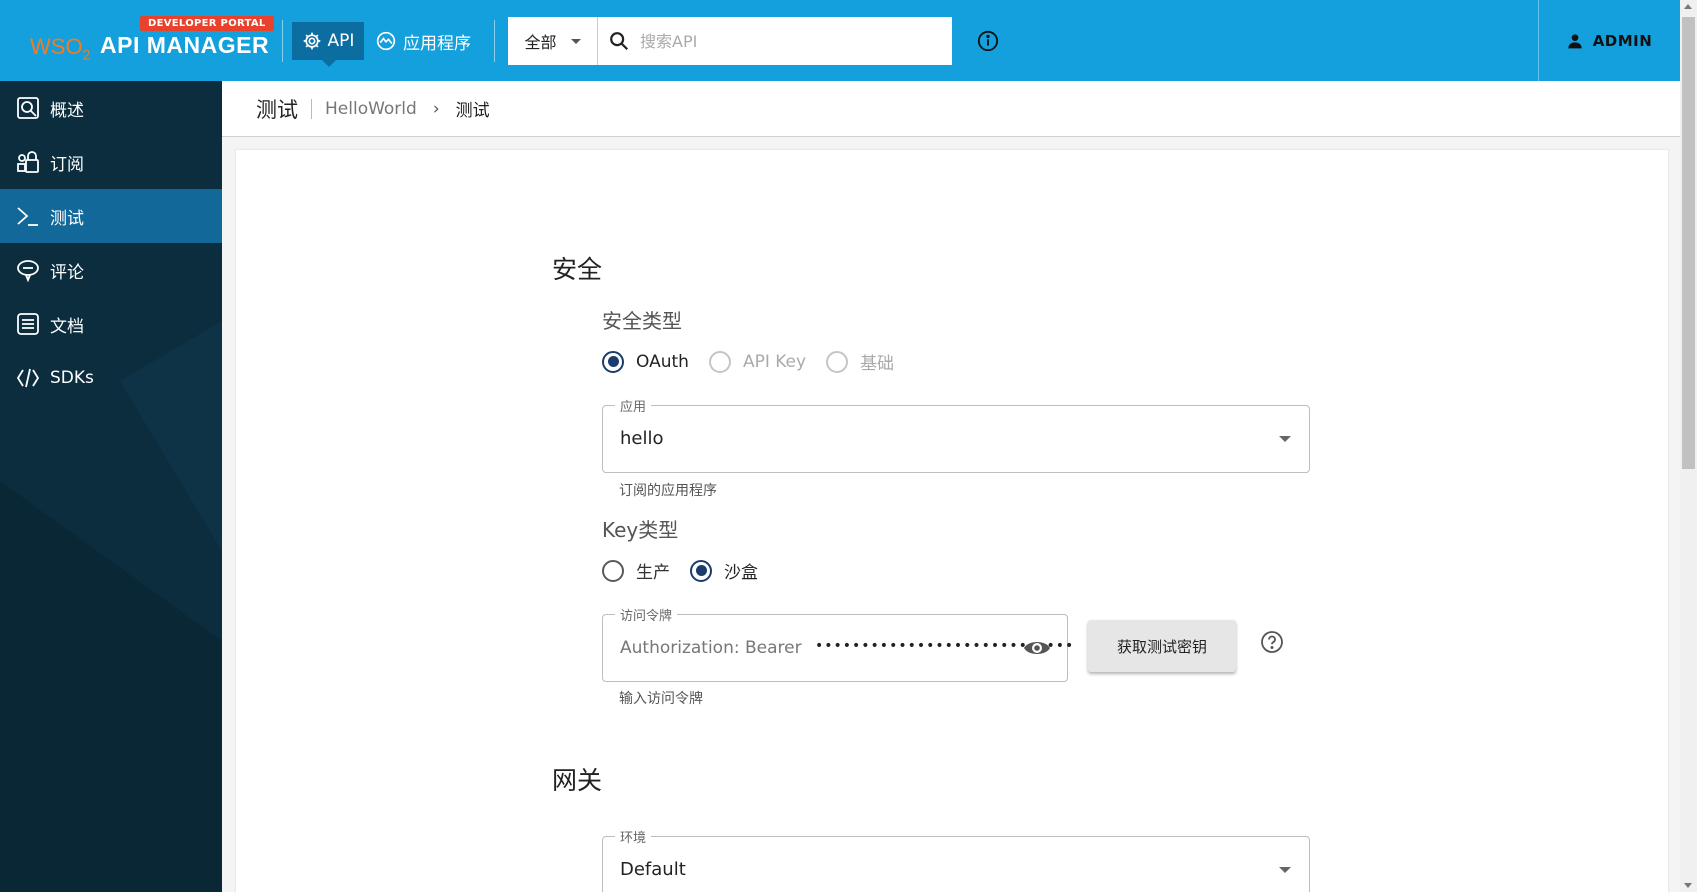  I want to click on sidebar-item-comments: 评论, so click(111, 270).